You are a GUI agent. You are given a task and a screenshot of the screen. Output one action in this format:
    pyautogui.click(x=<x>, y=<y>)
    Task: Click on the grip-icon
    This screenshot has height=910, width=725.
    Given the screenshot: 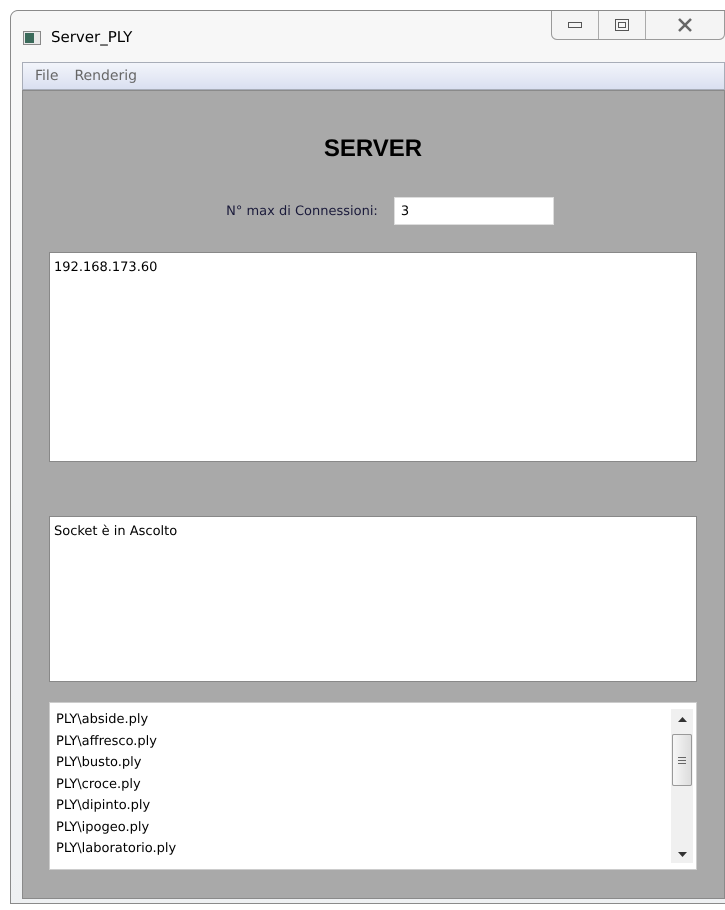 What is the action you would take?
    pyautogui.click(x=682, y=760)
    